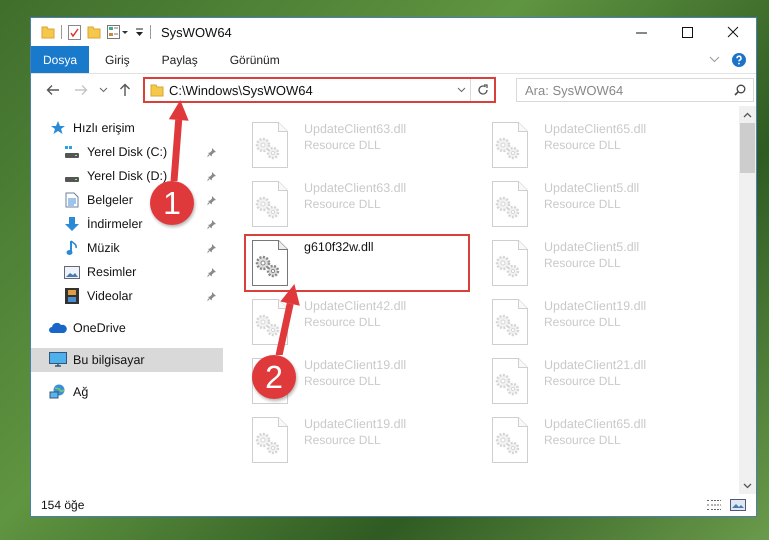 The width and height of the screenshot is (769, 540). What do you see at coordinates (58, 392) in the screenshot?
I see `network-icon` at bounding box center [58, 392].